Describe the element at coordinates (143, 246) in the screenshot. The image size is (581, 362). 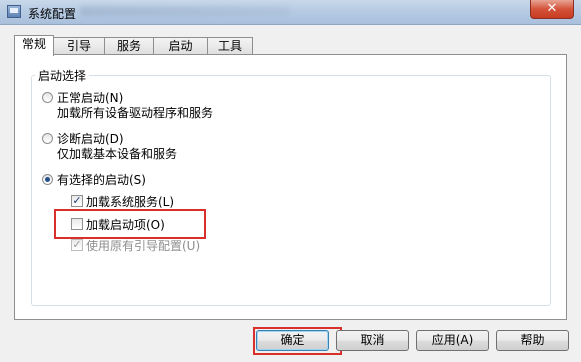
I see `use-original-boot-config-label: 使用原有引导配置(U)` at that location.